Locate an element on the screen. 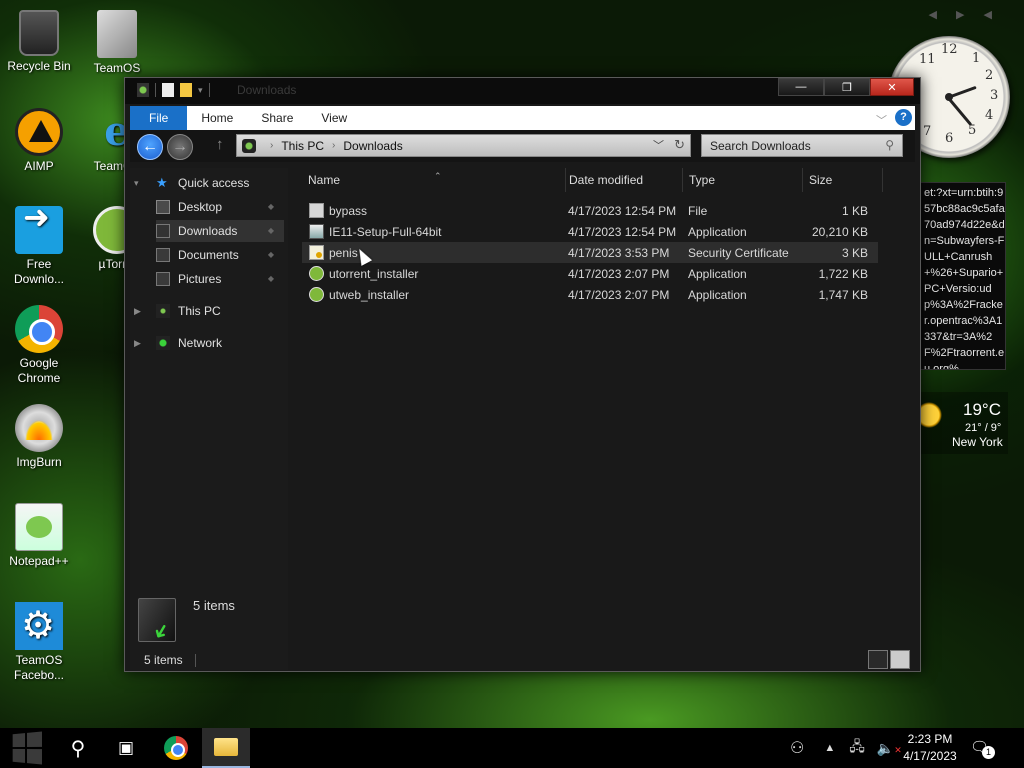 Image resolution: width=1024 pixels, height=768 pixels. maximize-button: ❐ is located at coordinates (847, 87).